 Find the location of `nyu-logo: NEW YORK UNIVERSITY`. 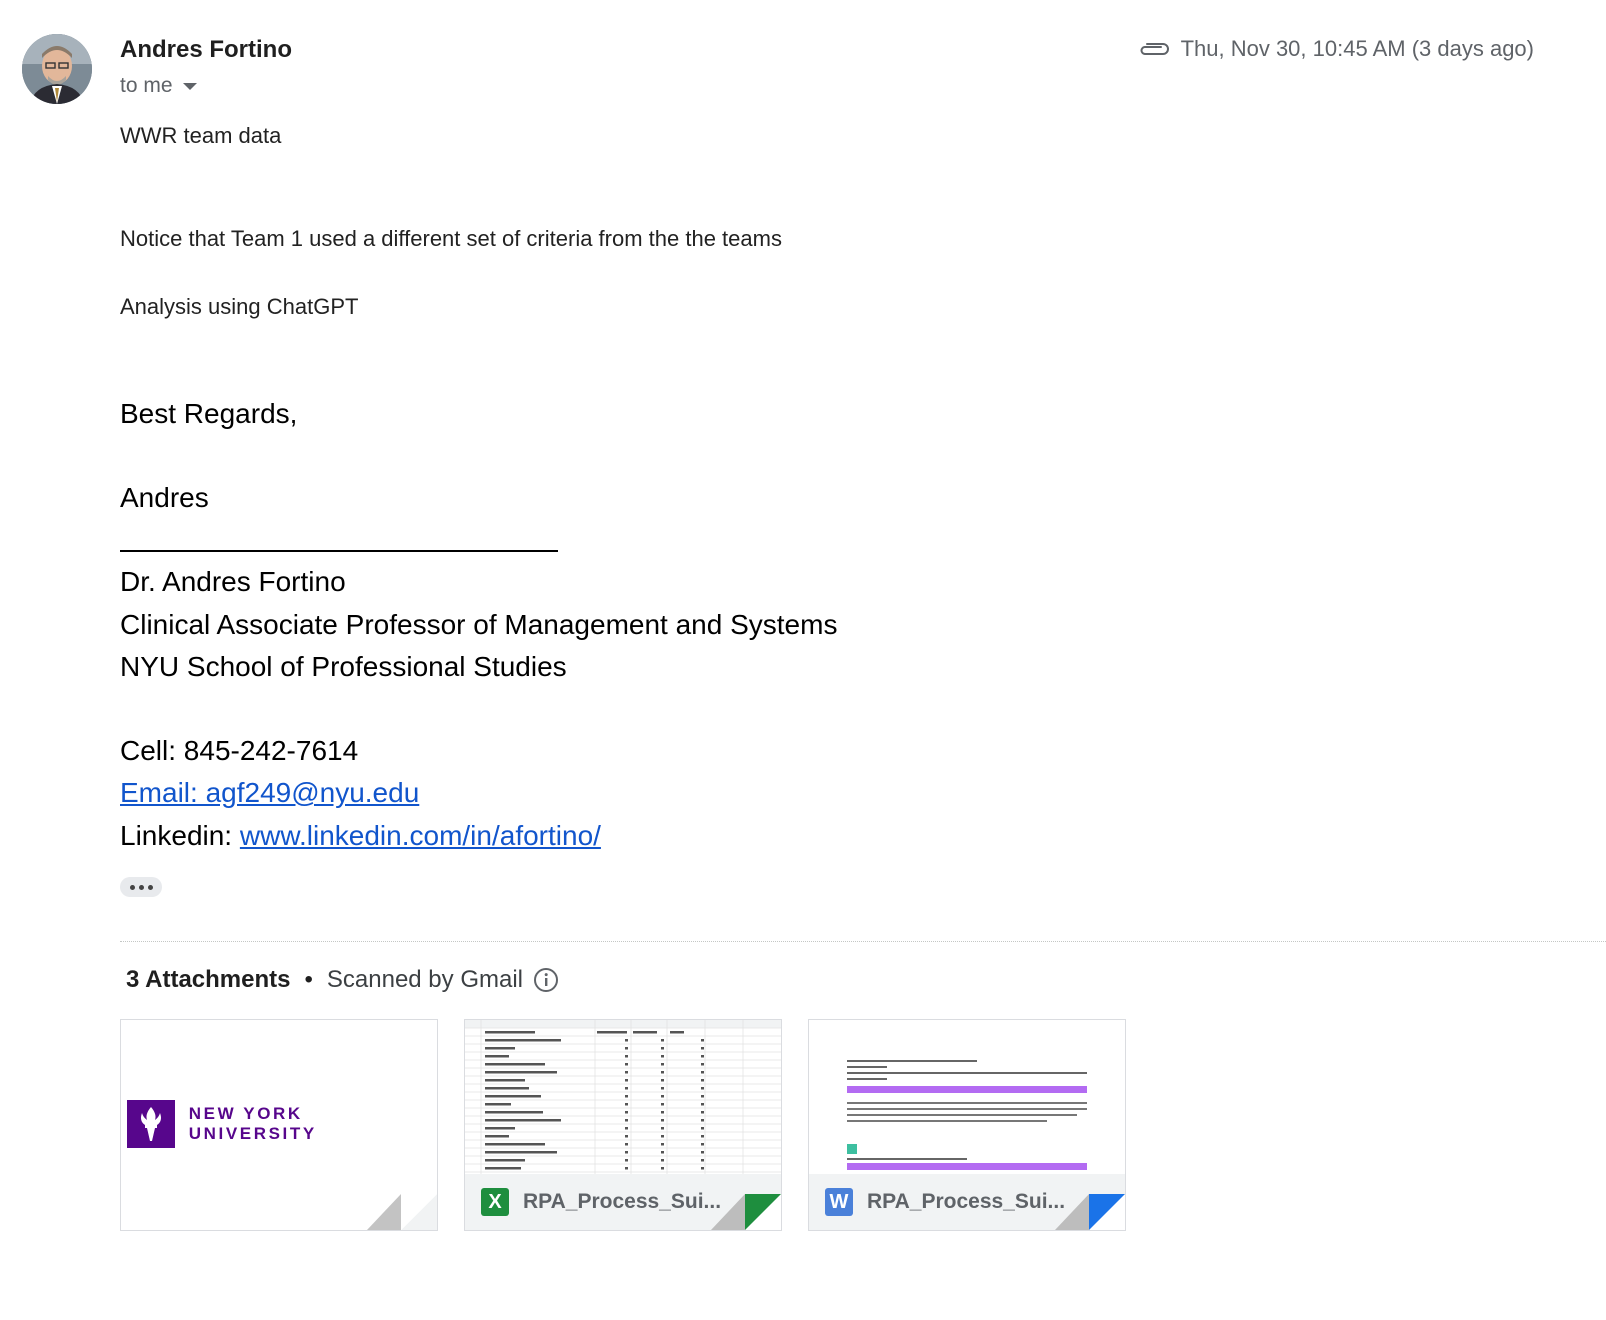

nyu-logo: NEW YORK UNIVERSITY is located at coordinates (282, 1124).